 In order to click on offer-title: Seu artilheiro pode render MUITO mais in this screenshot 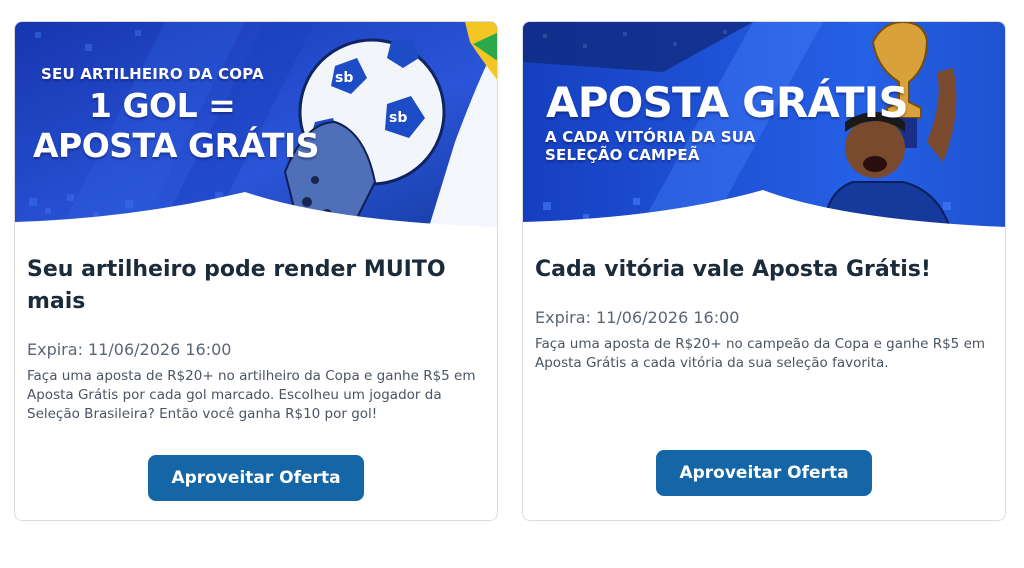, I will do `click(236, 285)`.